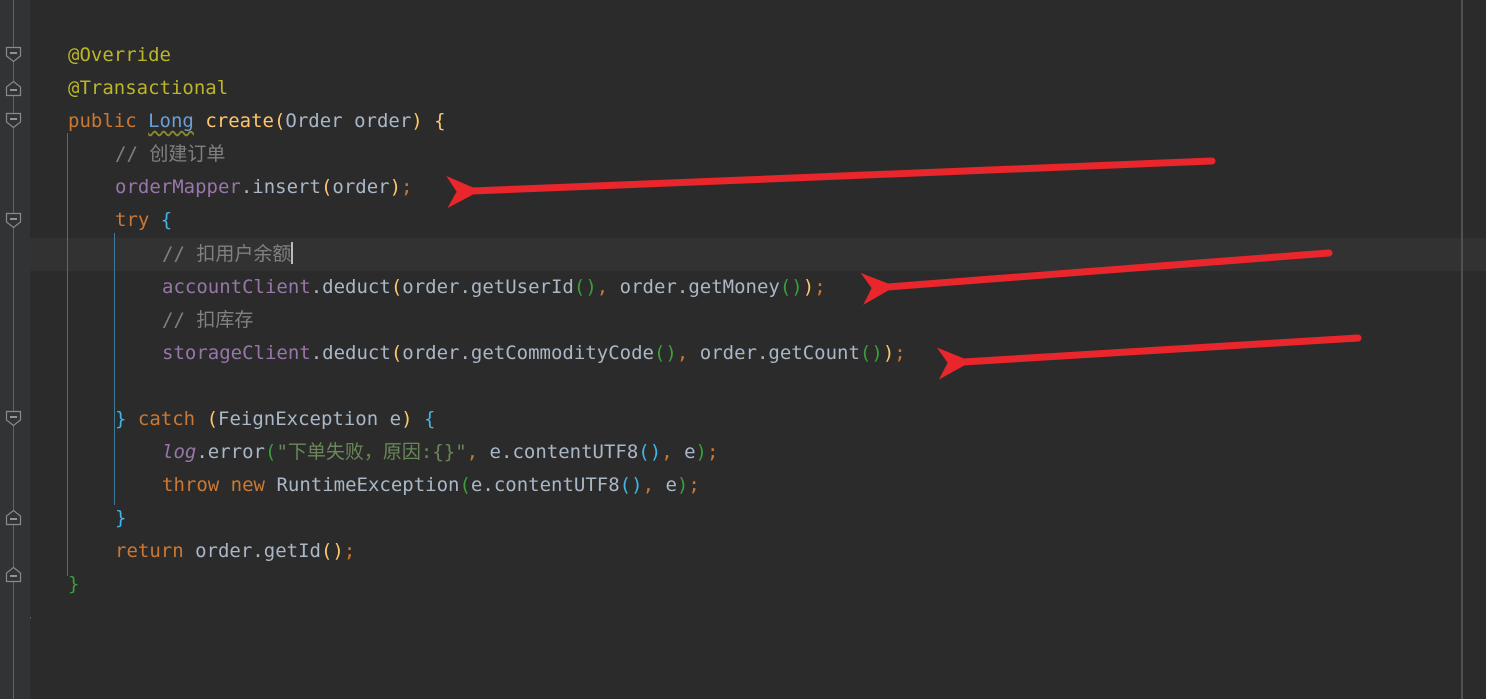 The height and width of the screenshot is (699, 1486). Describe the element at coordinates (13, 220) in the screenshot. I see `fold-marker-try-block` at that location.